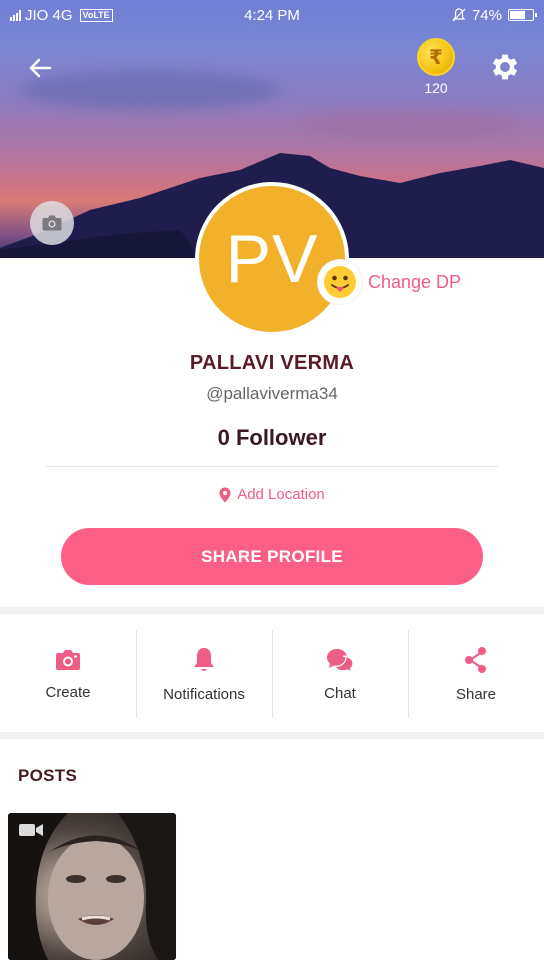 This screenshot has width=544, height=960. I want to click on location-pin-icon, so click(225, 494).